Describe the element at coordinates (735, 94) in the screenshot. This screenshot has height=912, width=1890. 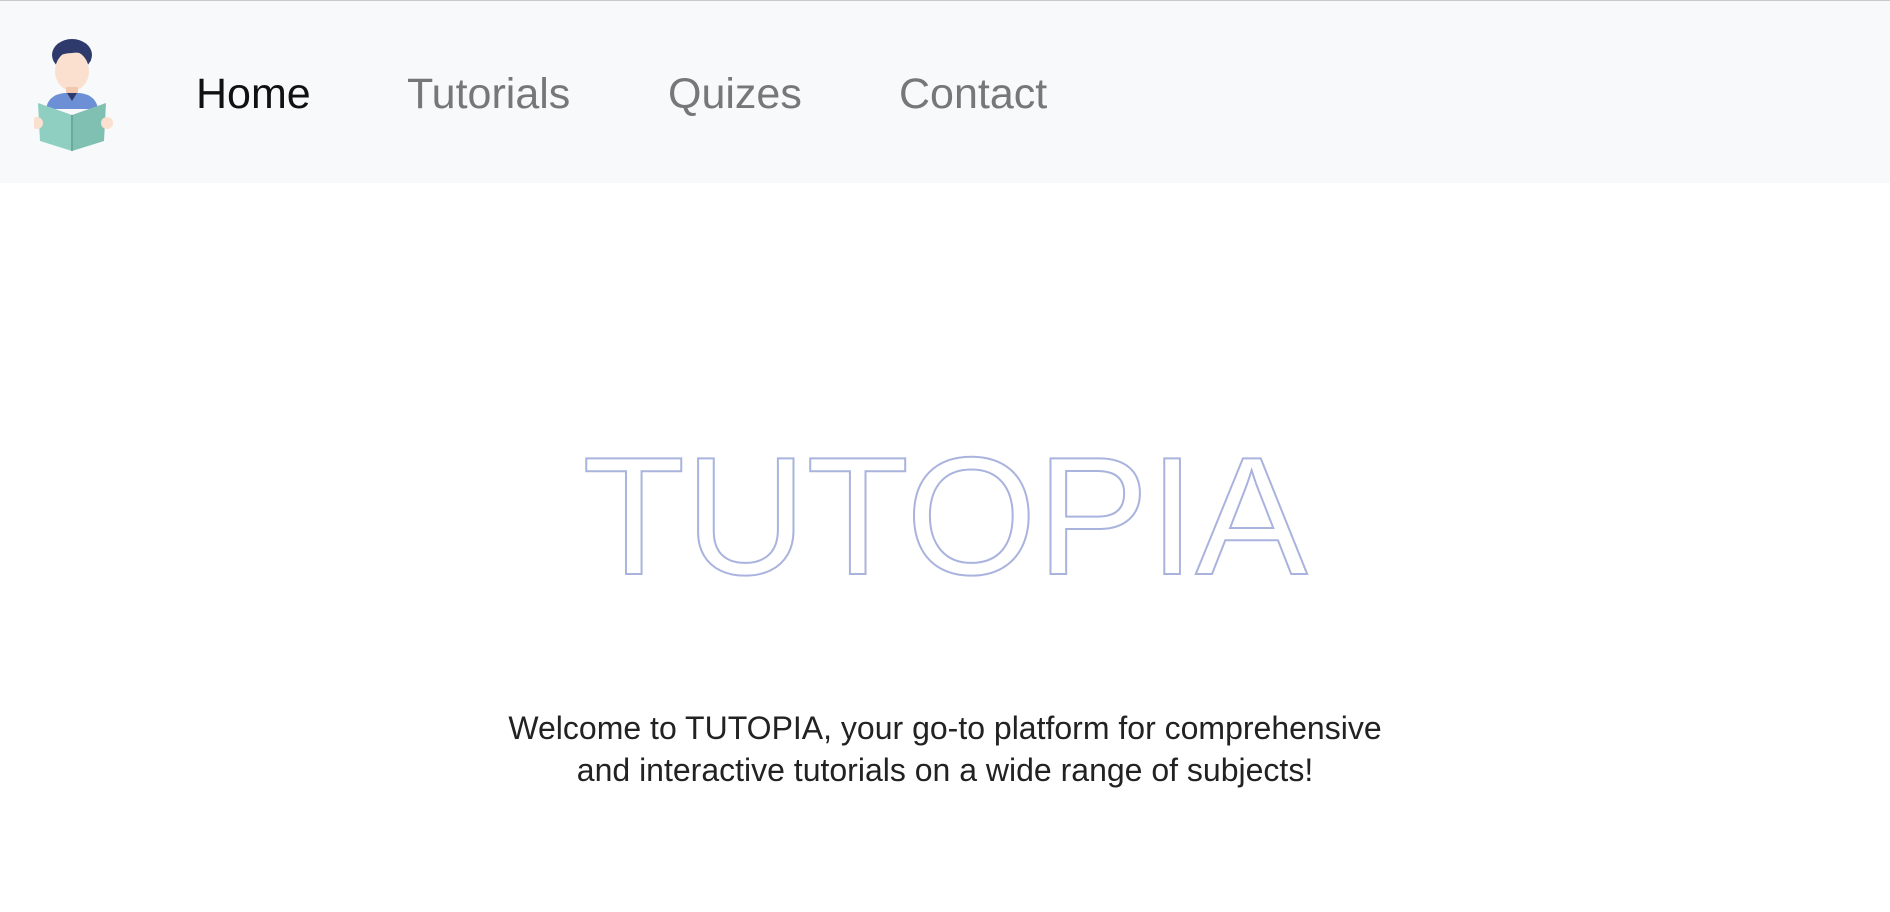
I see `nav-link-quizes: Quizes` at that location.